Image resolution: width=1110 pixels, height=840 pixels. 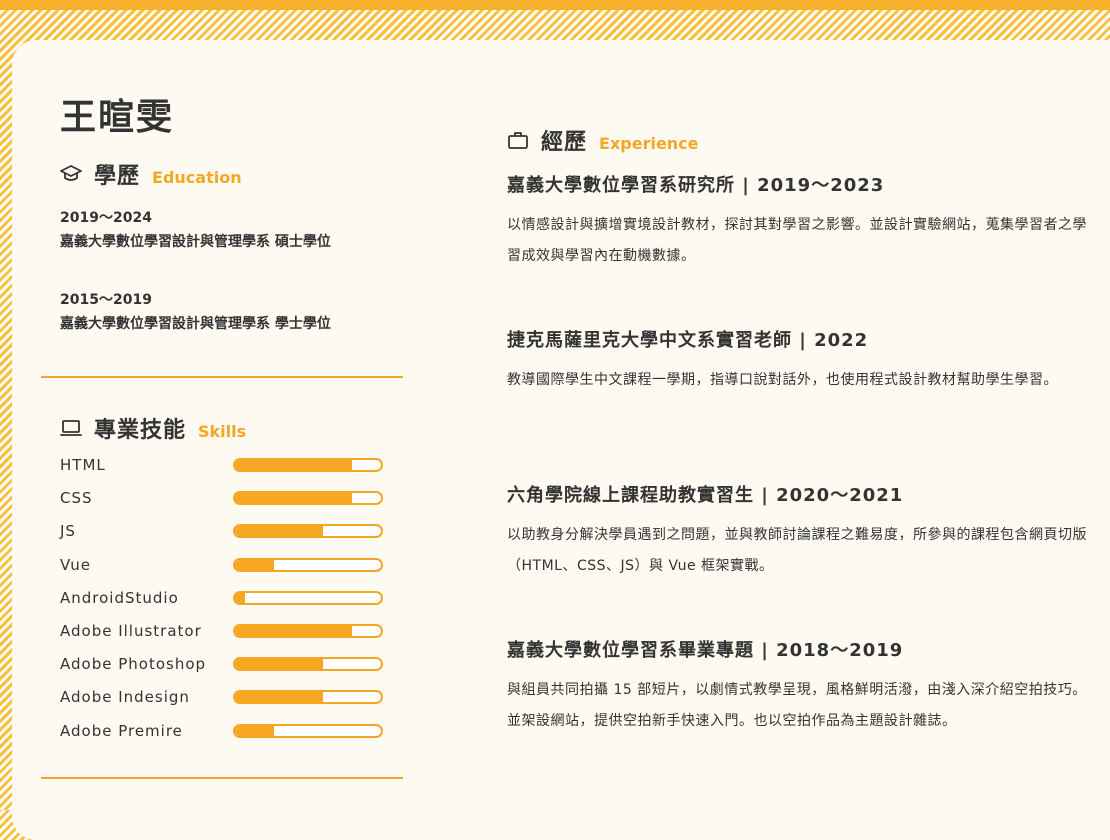 I want to click on skill-name: Adobe Premire, so click(x=121, y=730).